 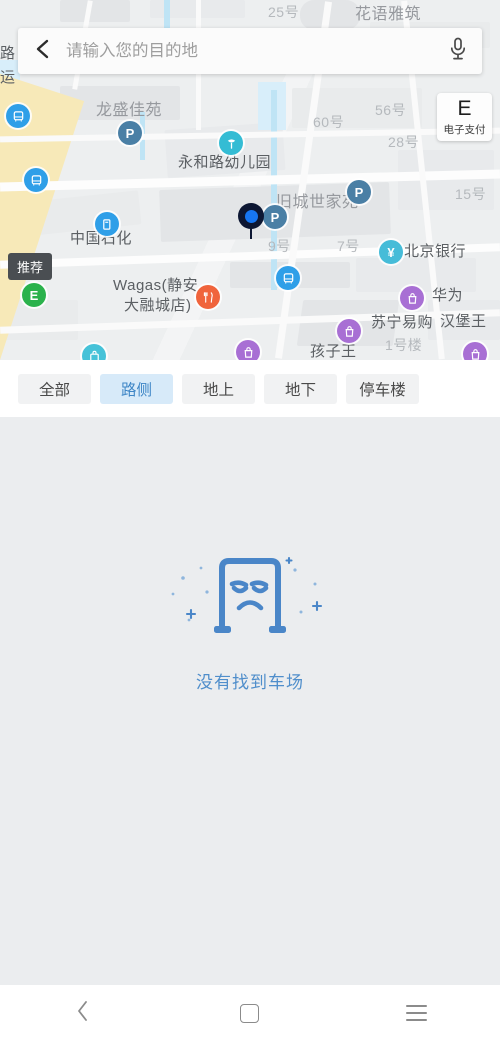 What do you see at coordinates (250, 595) in the screenshot?
I see `sad-parking-gate-icon` at bounding box center [250, 595].